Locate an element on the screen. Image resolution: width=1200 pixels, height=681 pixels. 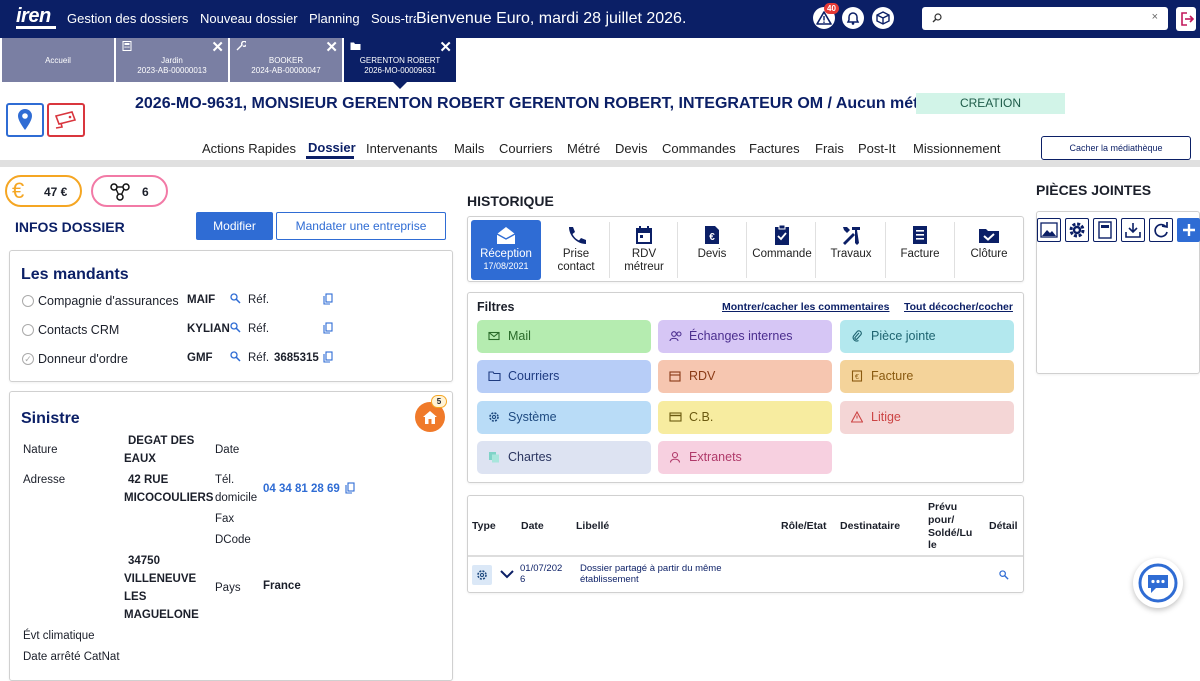
tab-mails: Mails is located at coordinates (469, 148).